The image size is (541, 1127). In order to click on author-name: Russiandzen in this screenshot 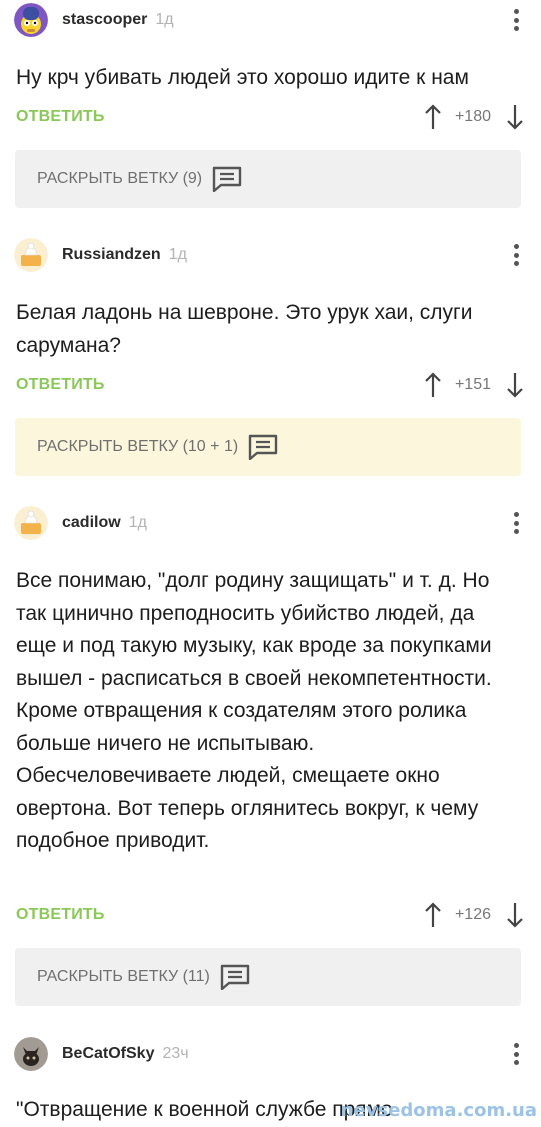, I will do `click(111, 255)`.